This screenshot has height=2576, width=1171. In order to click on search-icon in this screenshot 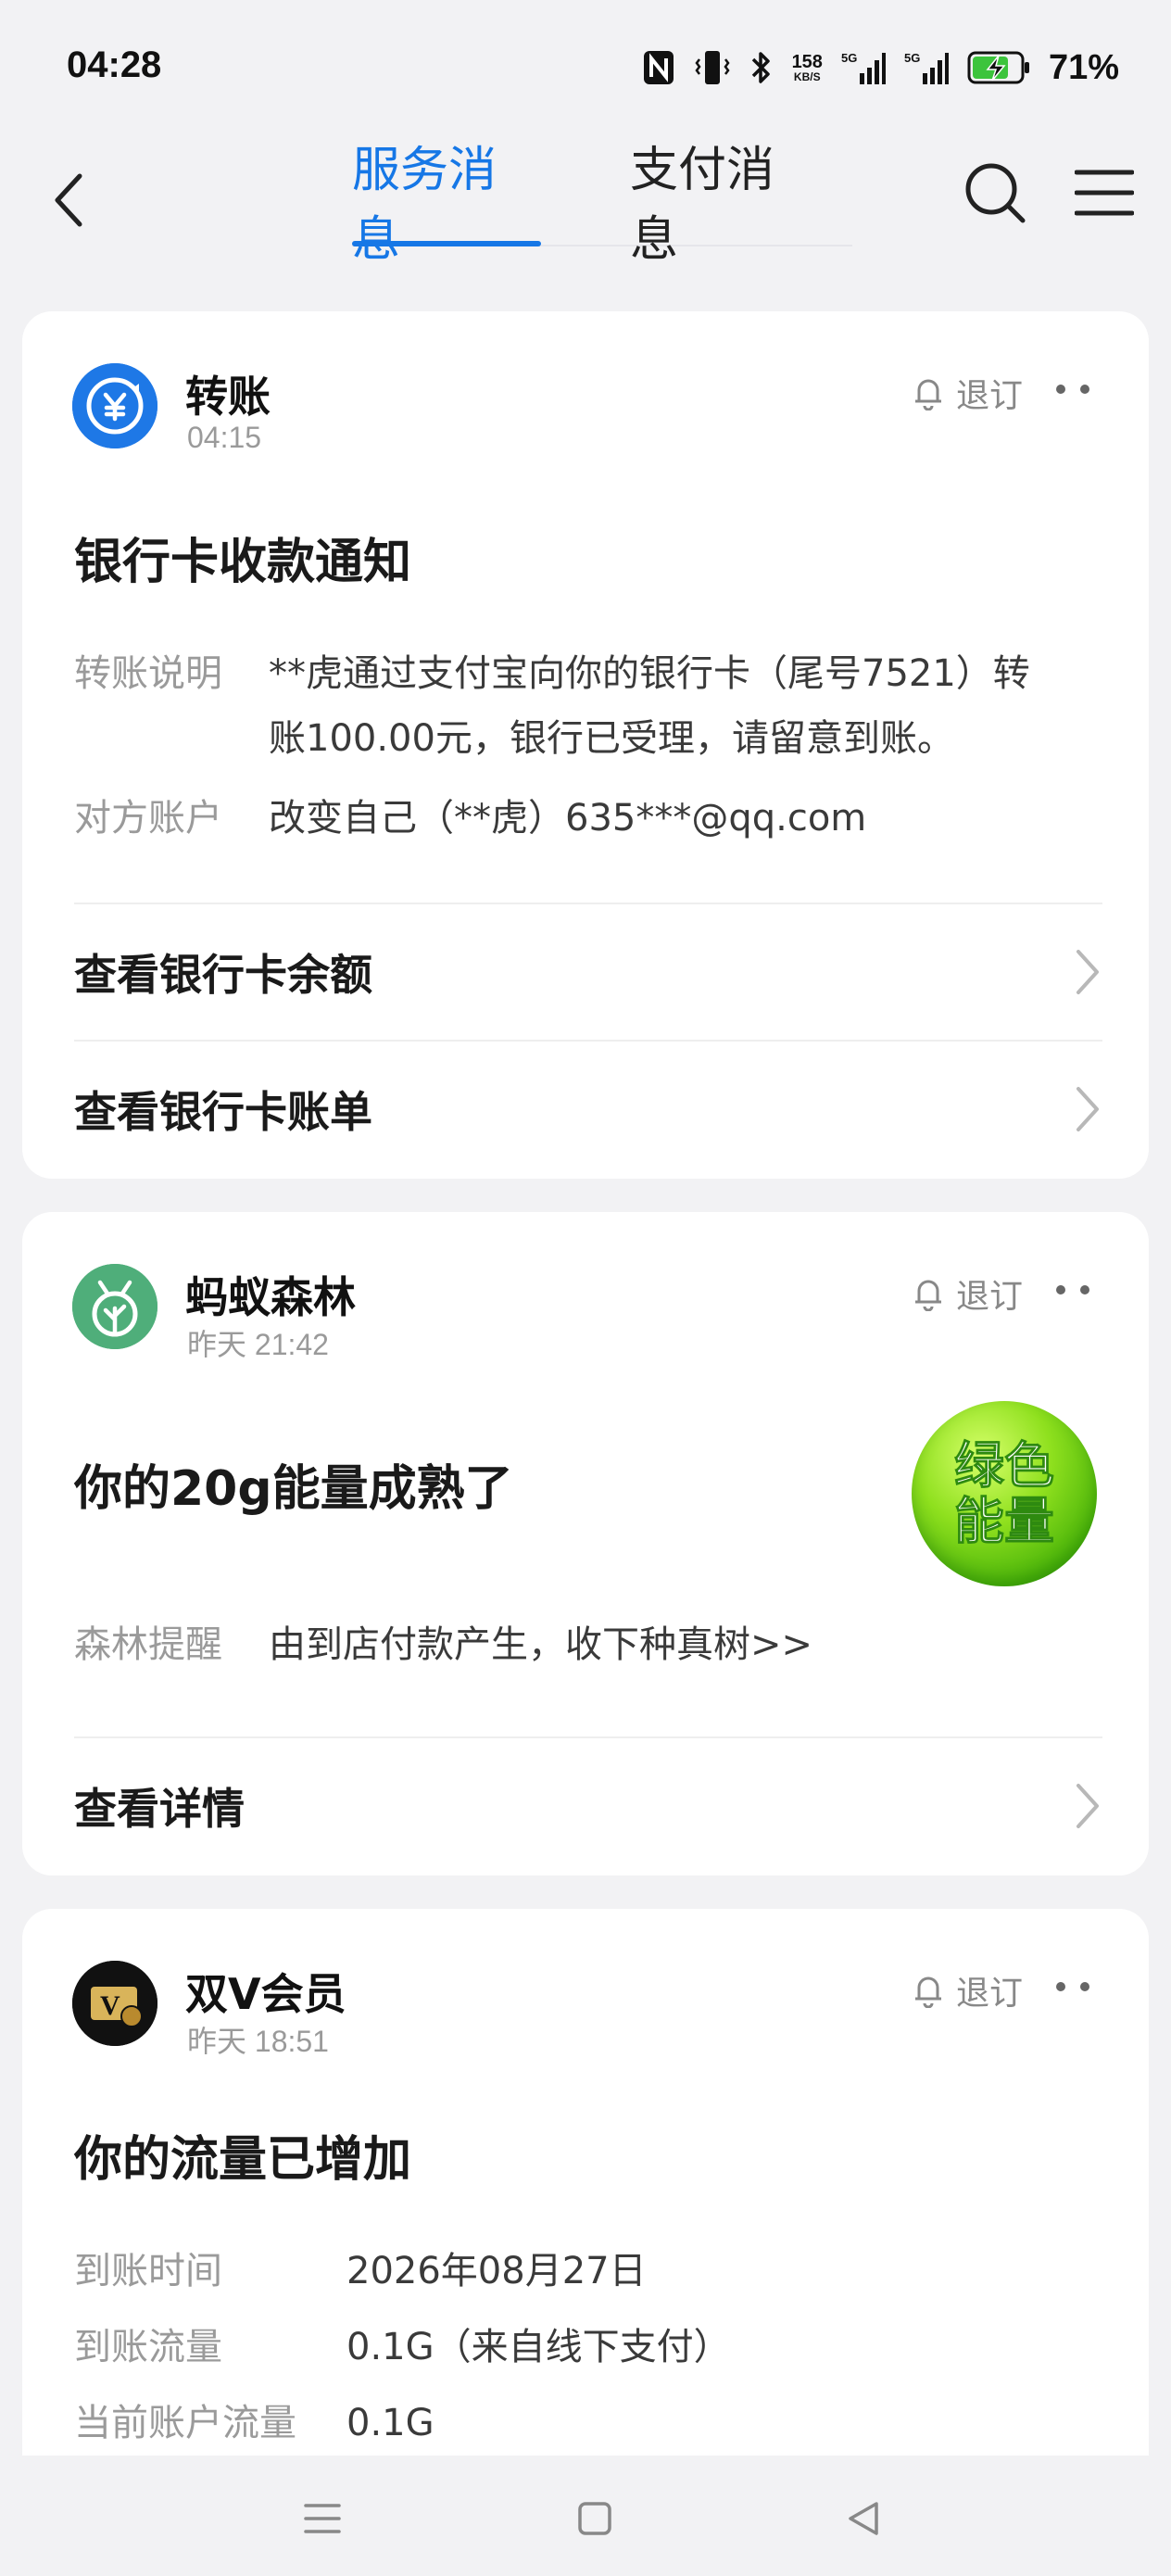, I will do `click(995, 193)`.